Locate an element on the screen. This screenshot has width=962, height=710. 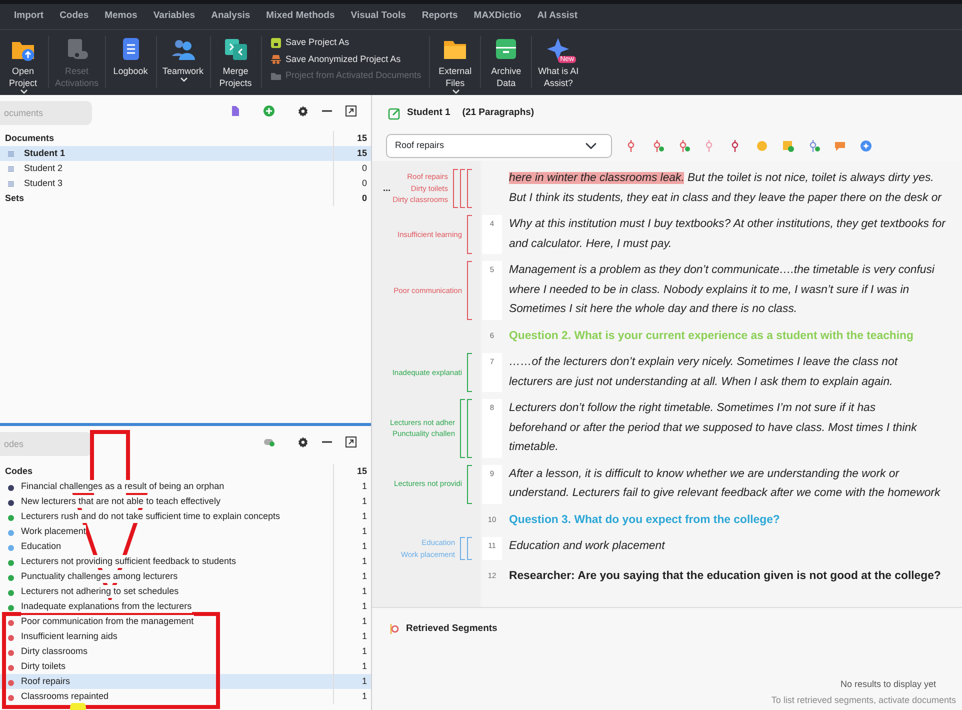
count: 1 is located at coordinates (350, 696).